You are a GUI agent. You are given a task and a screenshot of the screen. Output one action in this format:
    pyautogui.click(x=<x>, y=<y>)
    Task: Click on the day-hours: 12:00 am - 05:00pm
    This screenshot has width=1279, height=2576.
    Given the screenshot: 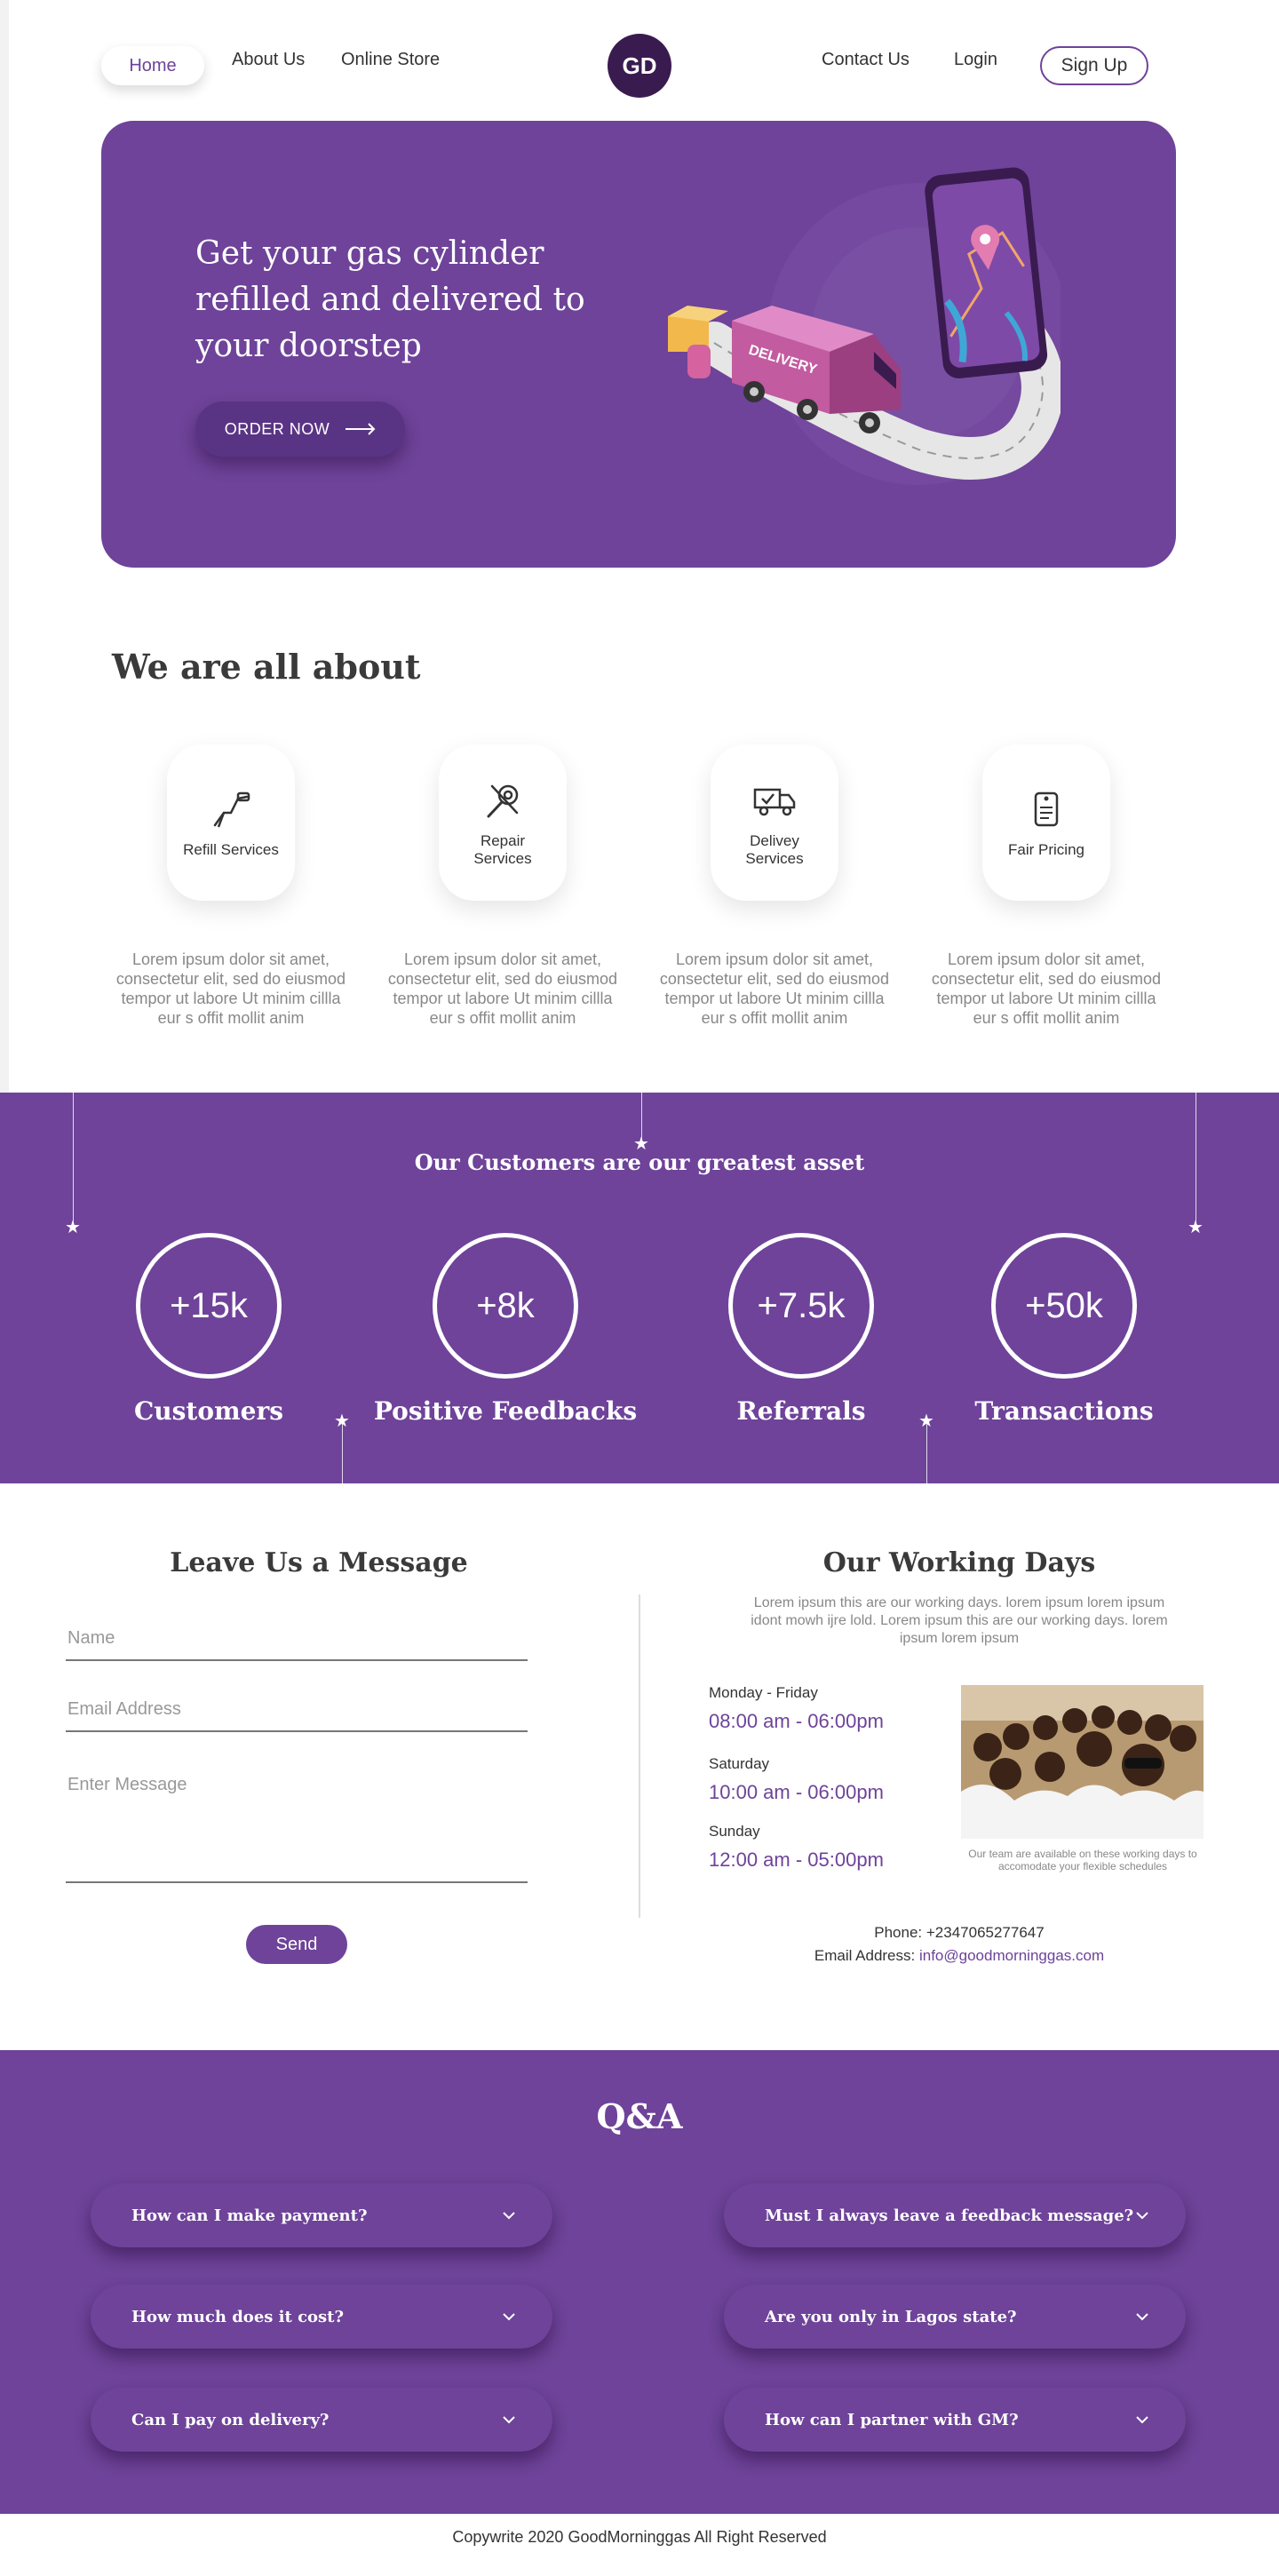 What is the action you would take?
    pyautogui.click(x=796, y=1860)
    